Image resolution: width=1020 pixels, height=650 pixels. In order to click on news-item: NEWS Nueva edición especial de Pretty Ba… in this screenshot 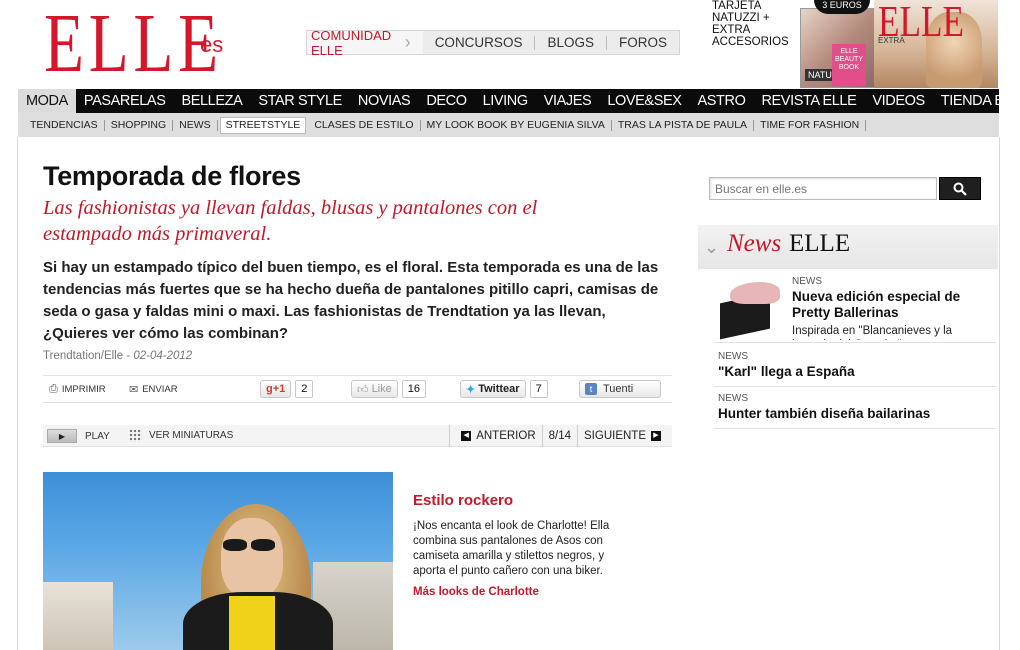, I will do `click(855, 309)`.